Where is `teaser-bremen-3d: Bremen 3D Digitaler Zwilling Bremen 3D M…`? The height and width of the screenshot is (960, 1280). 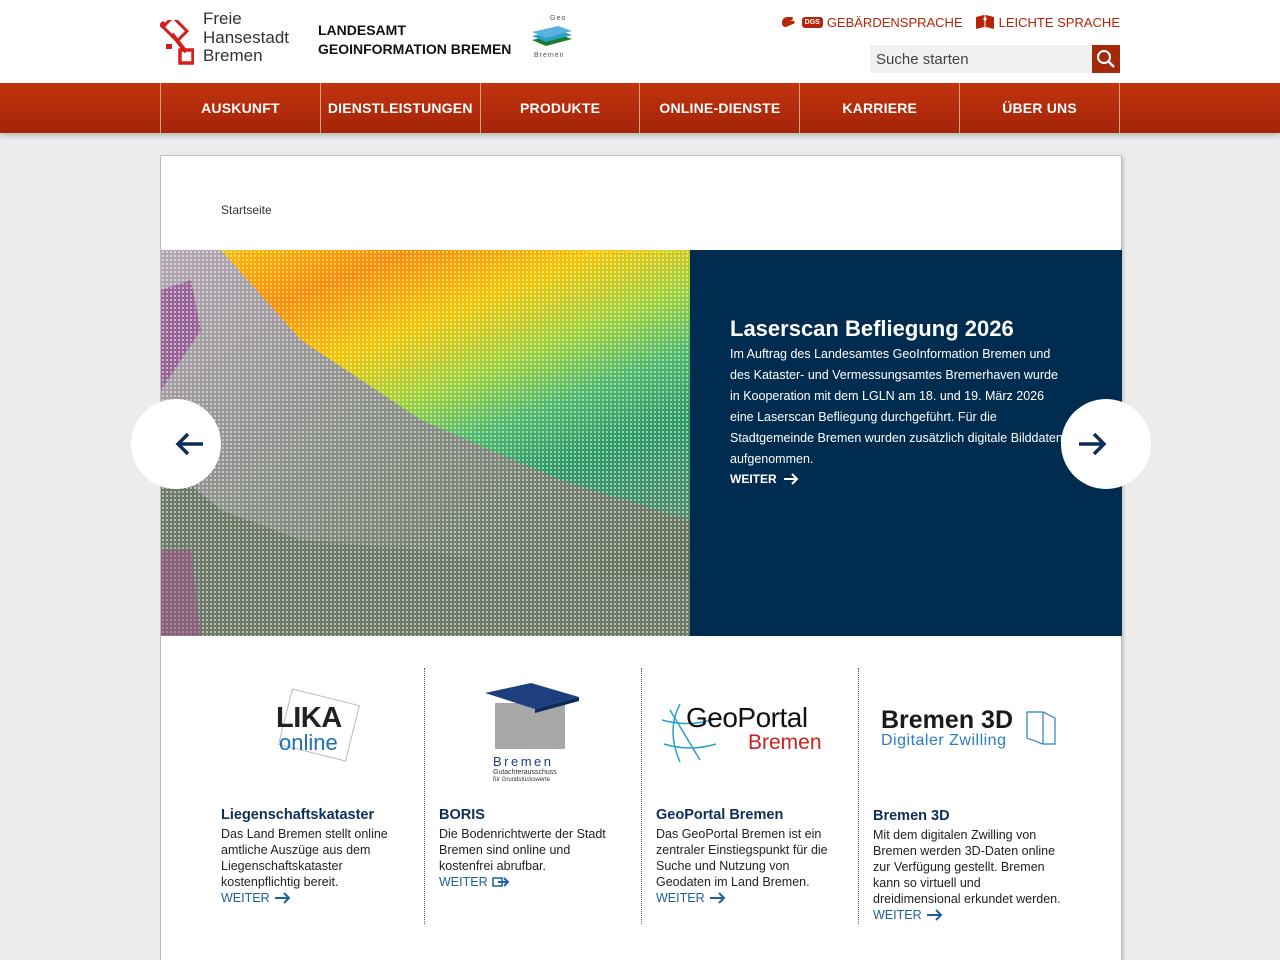 teaser-bremen-3d: Bremen 3D Digitaler Zwilling Bremen 3D M… is located at coordinates (973, 796).